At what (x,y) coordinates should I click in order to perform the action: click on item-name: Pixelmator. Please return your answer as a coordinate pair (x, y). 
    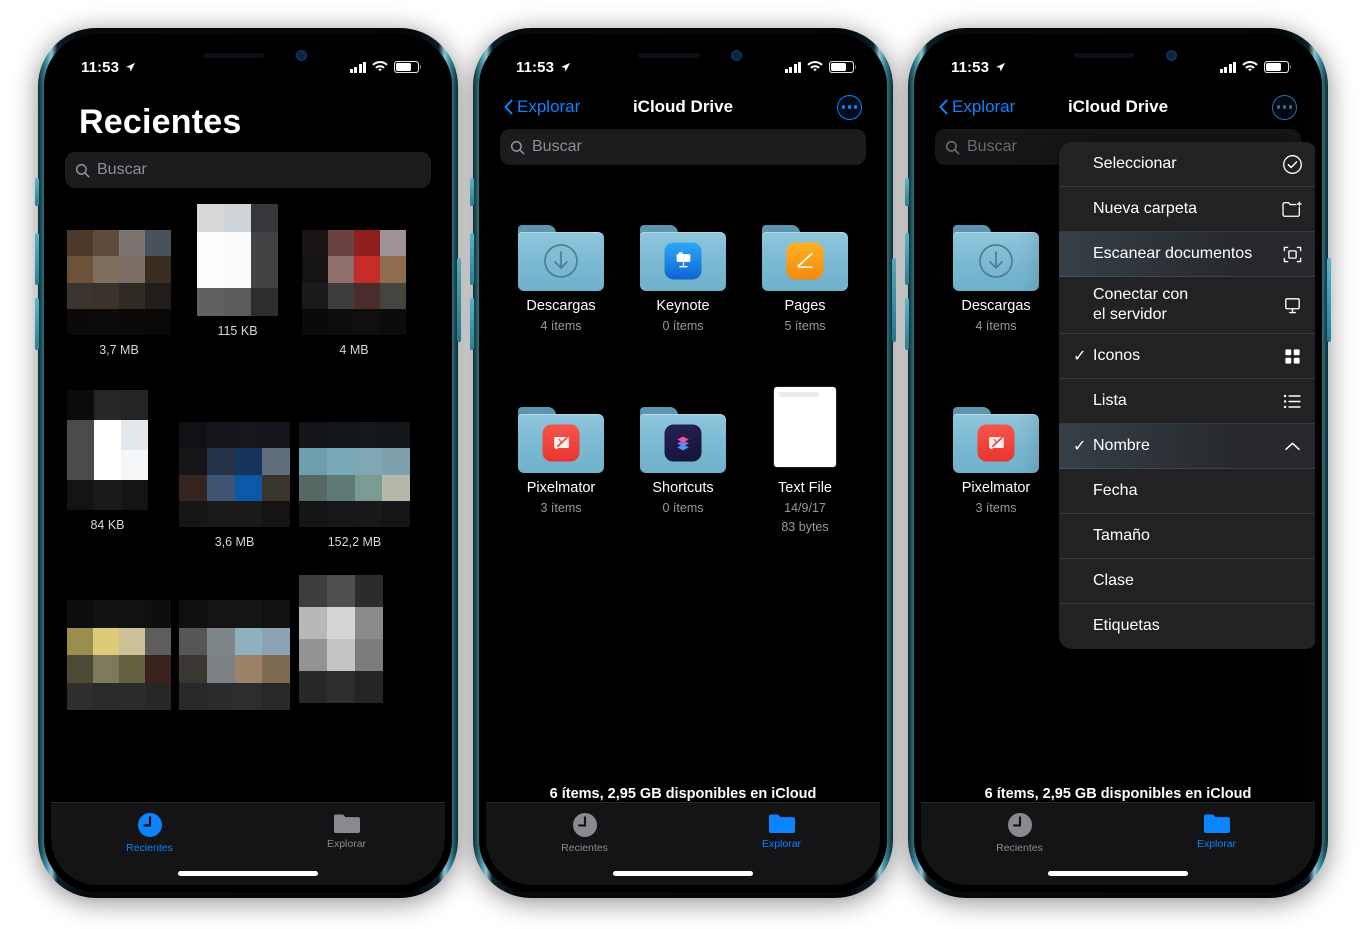
    Looking at the image, I should click on (561, 488).